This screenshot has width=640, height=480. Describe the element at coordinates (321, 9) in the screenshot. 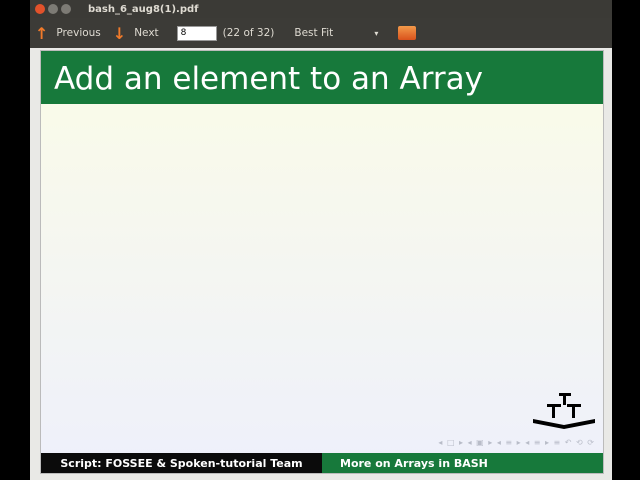

I see `title-bar: bash_6_aug8(1).pdf` at that location.